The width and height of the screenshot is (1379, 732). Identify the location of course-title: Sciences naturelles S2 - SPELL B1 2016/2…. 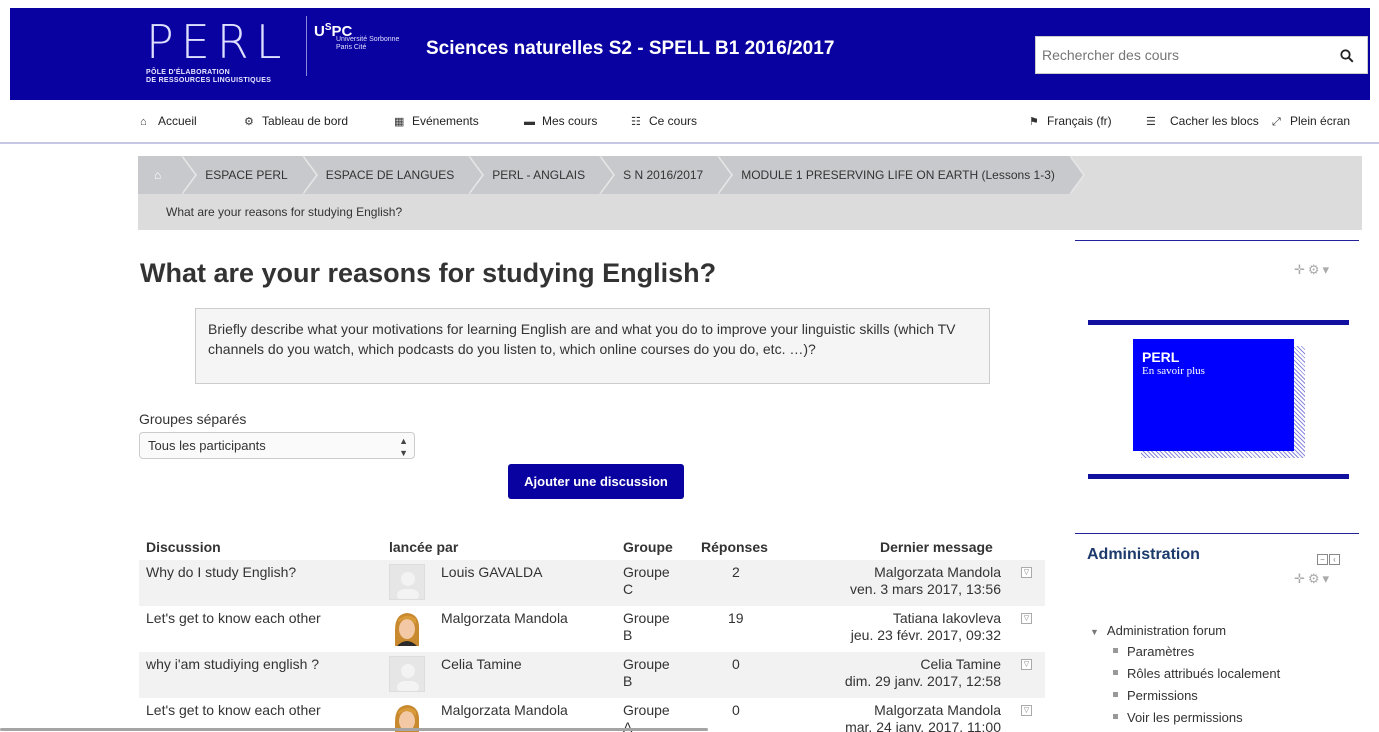
(630, 49).